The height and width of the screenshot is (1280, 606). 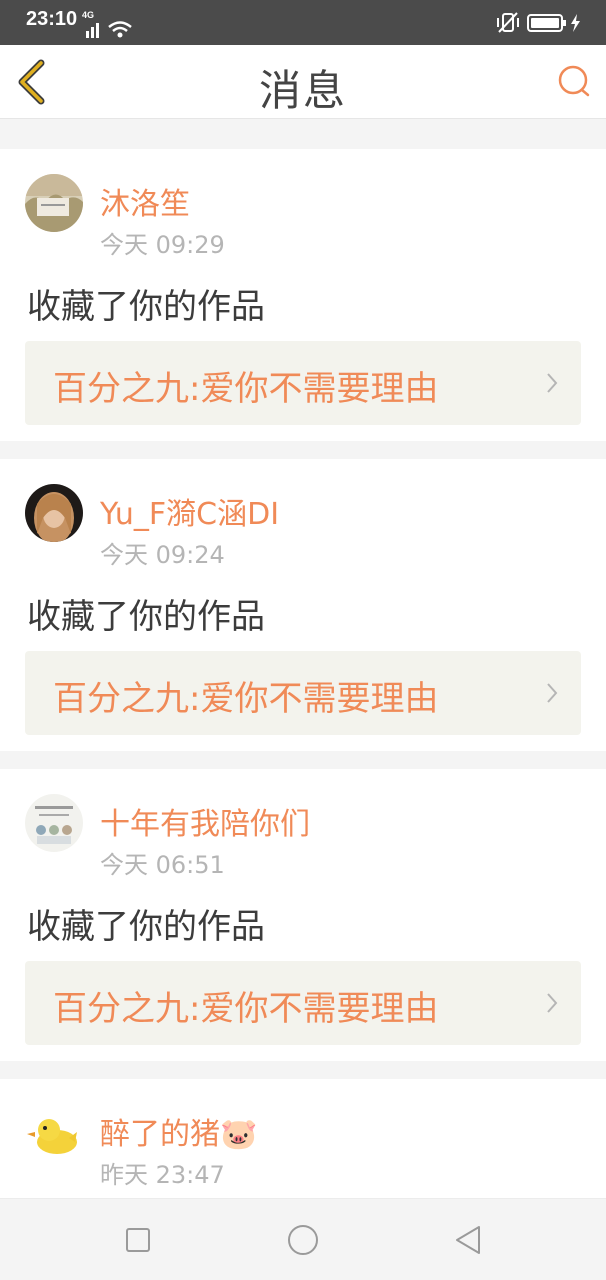 I want to click on search-icon, so click(x=574, y=81).